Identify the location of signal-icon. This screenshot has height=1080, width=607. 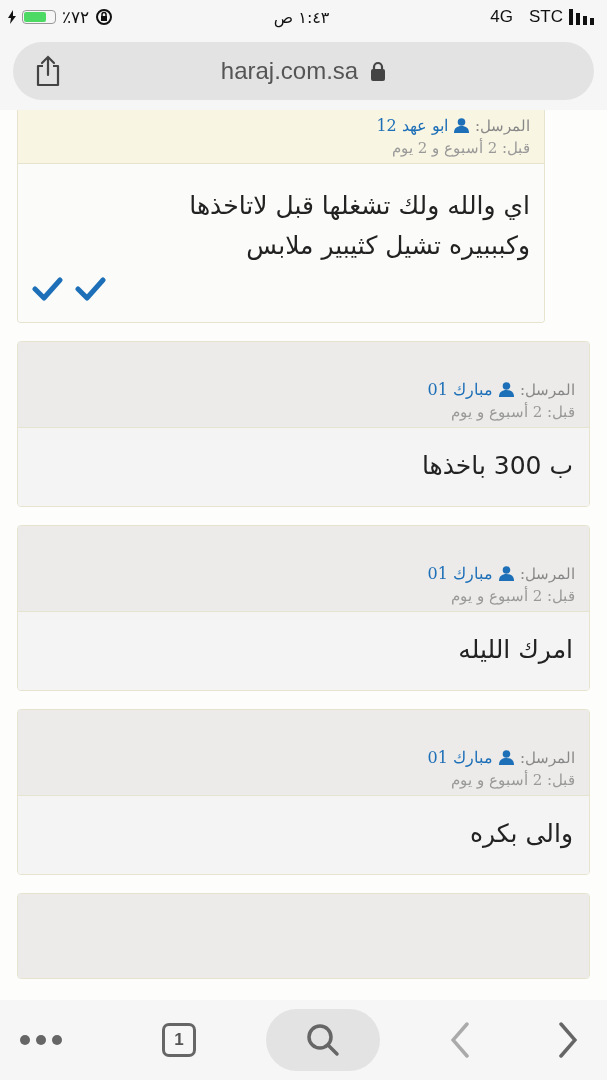
(582, 17).